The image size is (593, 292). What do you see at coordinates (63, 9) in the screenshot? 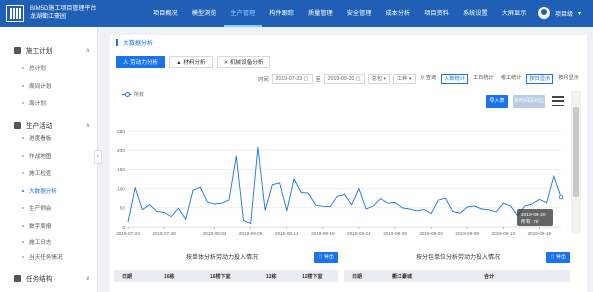
I see `app-title: BIM5D施工项目管理平台` at bounding box center [63, 9].